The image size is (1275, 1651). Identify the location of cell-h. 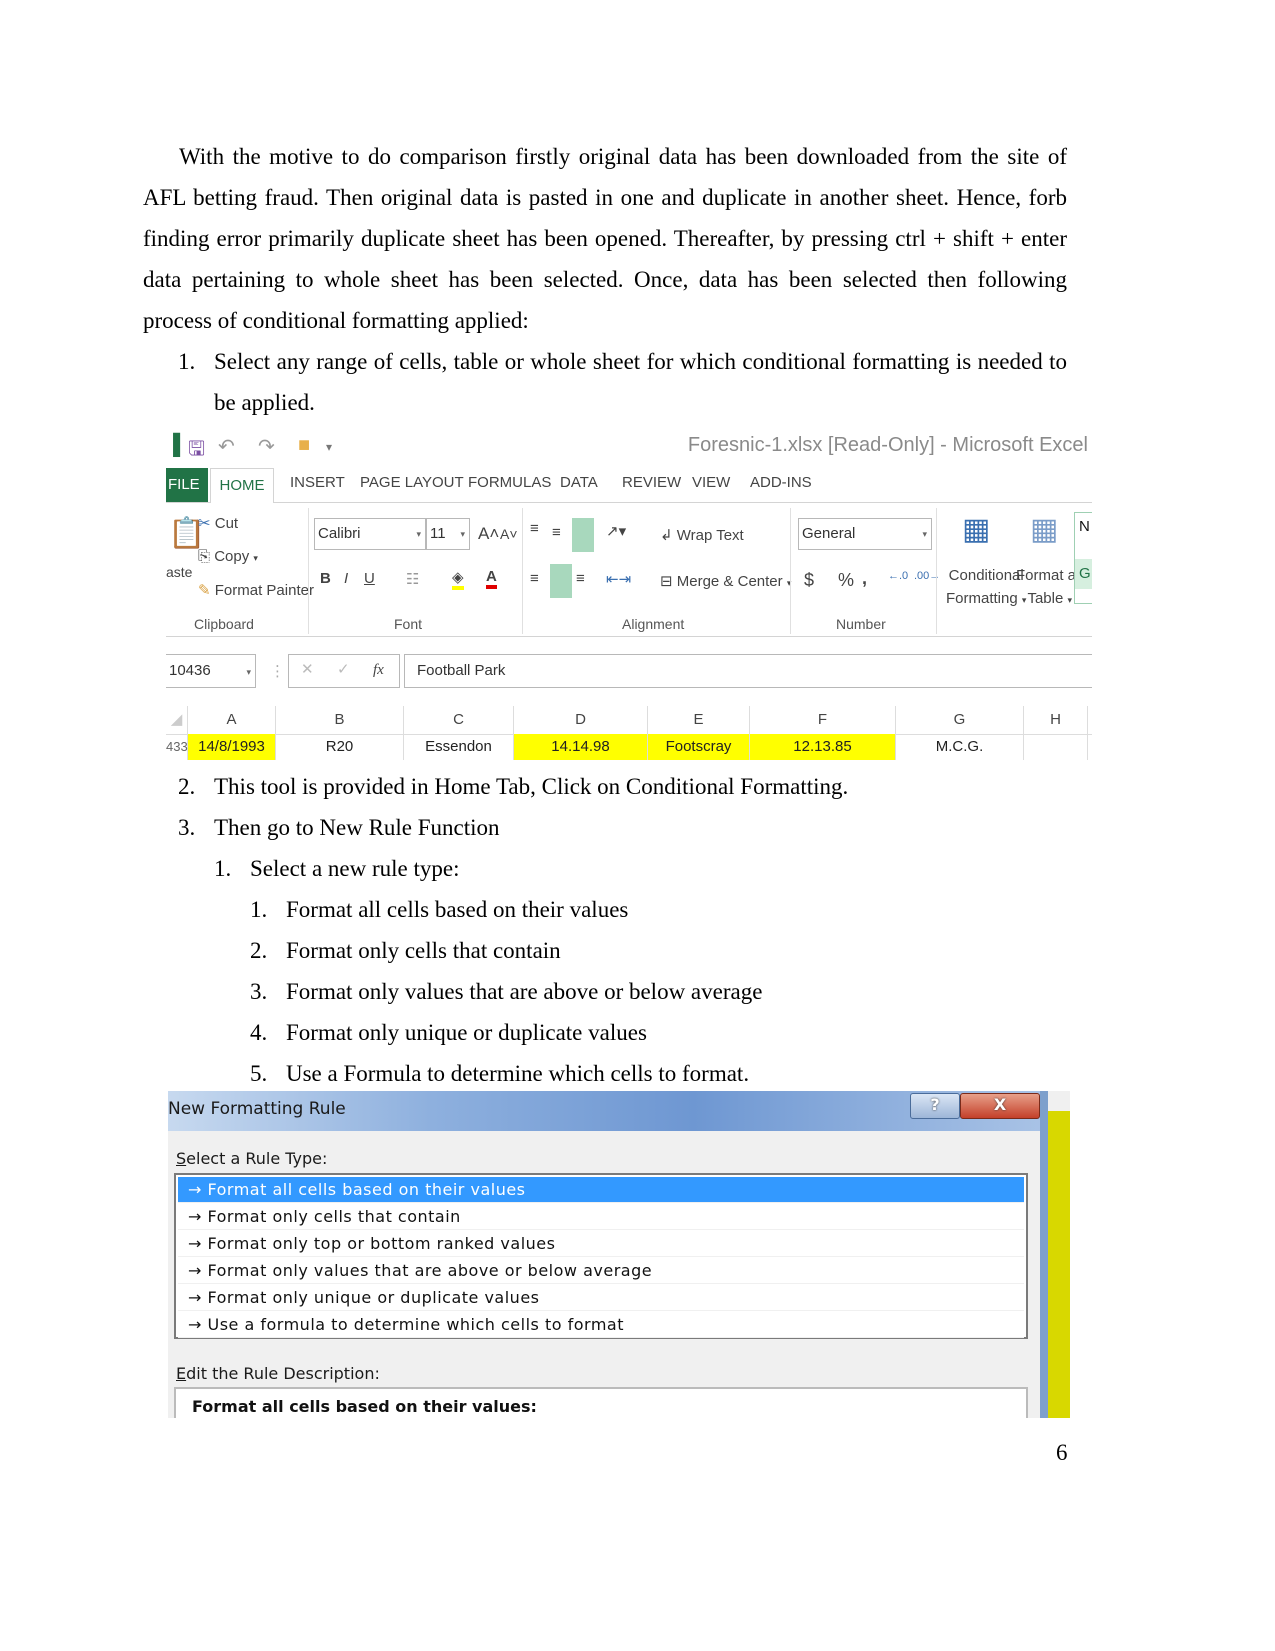
(1056, 747).